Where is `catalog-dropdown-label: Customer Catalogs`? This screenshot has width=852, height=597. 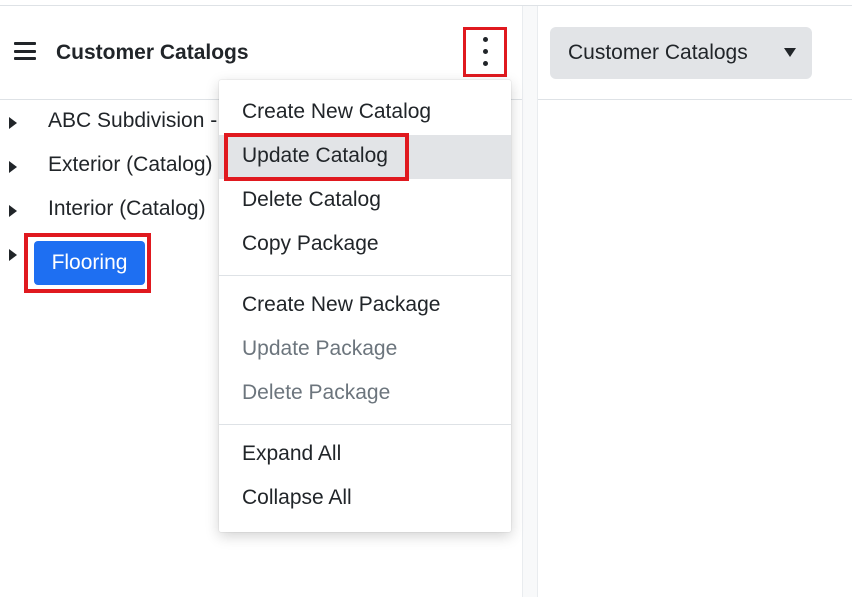 catalog-dropdown-label: Customer Catalogs is located at coordinates (658, 52).